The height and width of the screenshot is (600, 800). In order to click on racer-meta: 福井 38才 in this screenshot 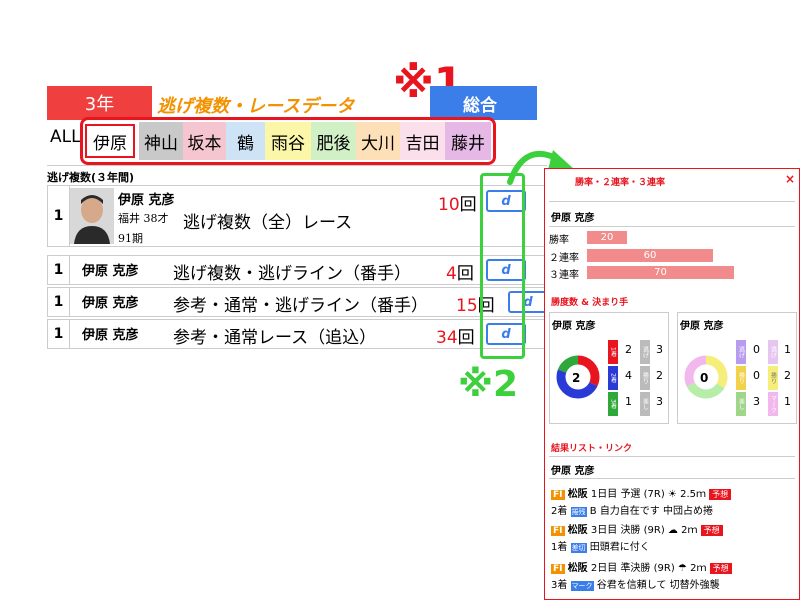, I will do `click(143, 218)`.